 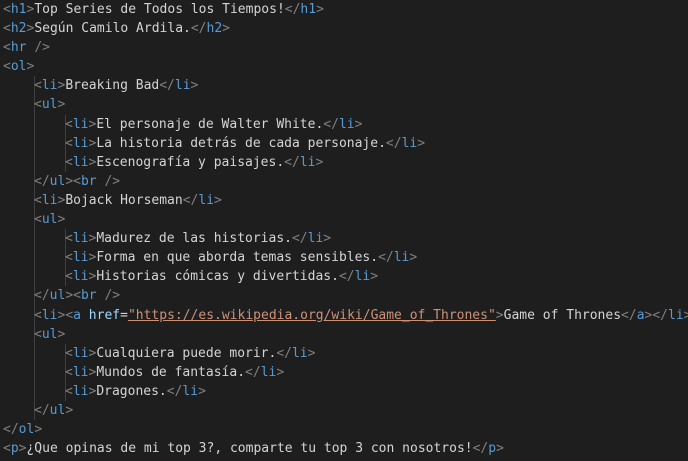 I want to click on text-token: Game of Thrones, so click(x=562, y=315).